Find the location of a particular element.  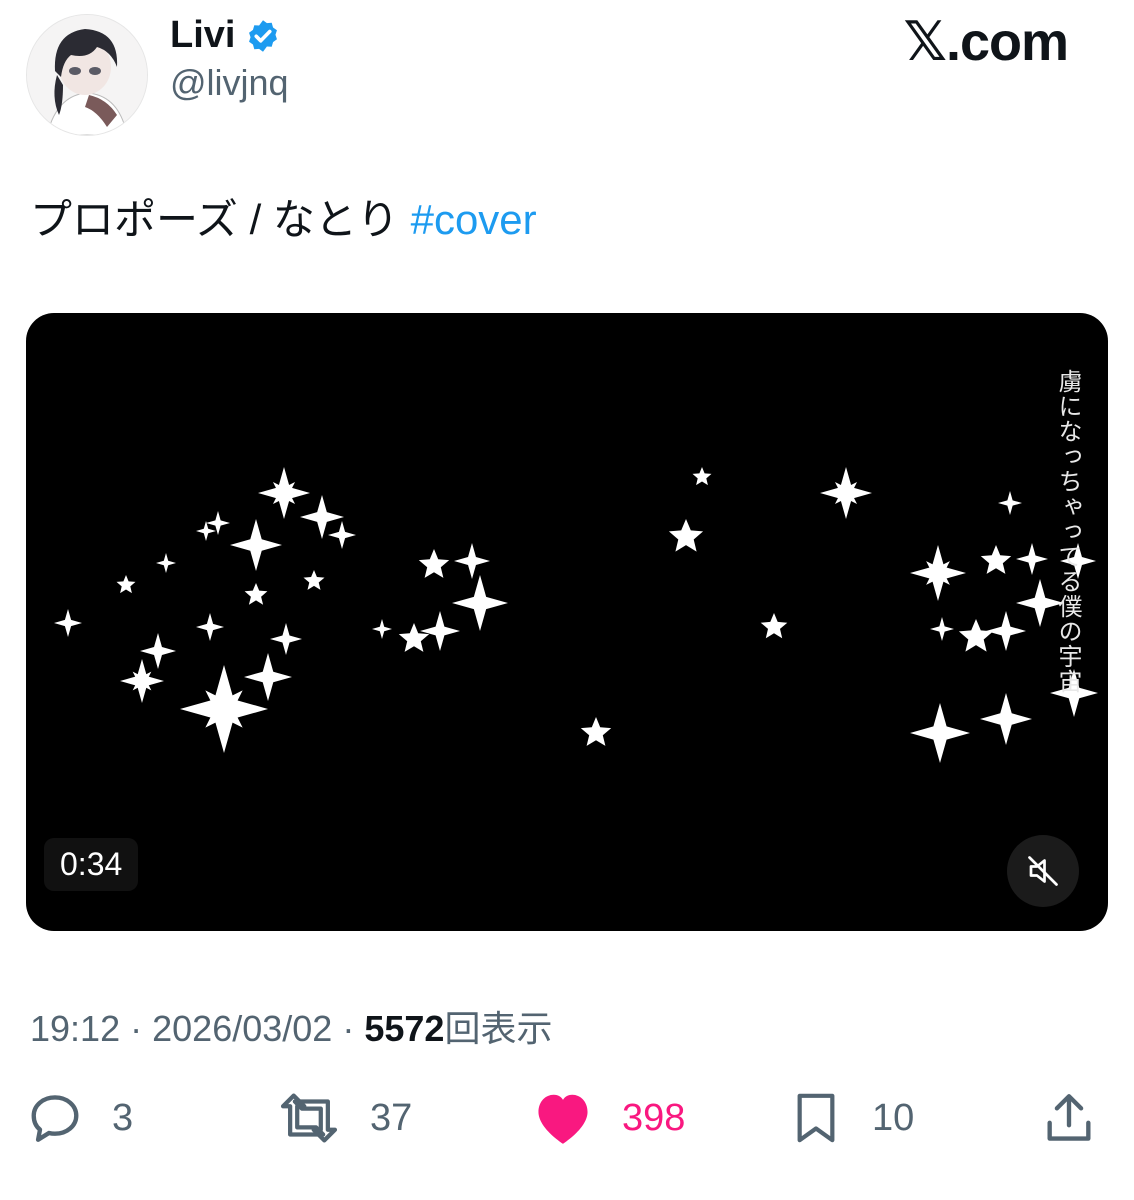

retweet-icon is located at coordinates (309, 1118).